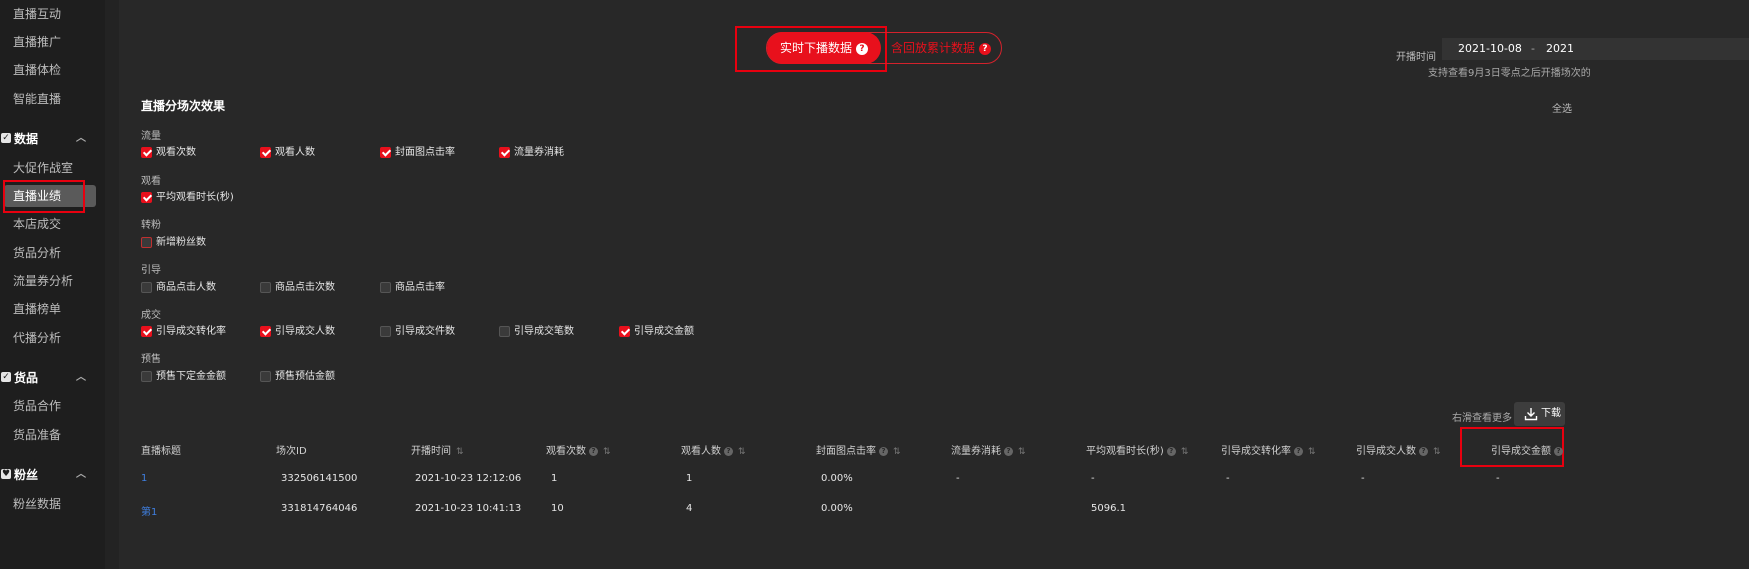  What do you see at coordinates (176, 152) in the screenshot?
I see `checkbox-label: 观看次数` at bounding box center [176, 152].